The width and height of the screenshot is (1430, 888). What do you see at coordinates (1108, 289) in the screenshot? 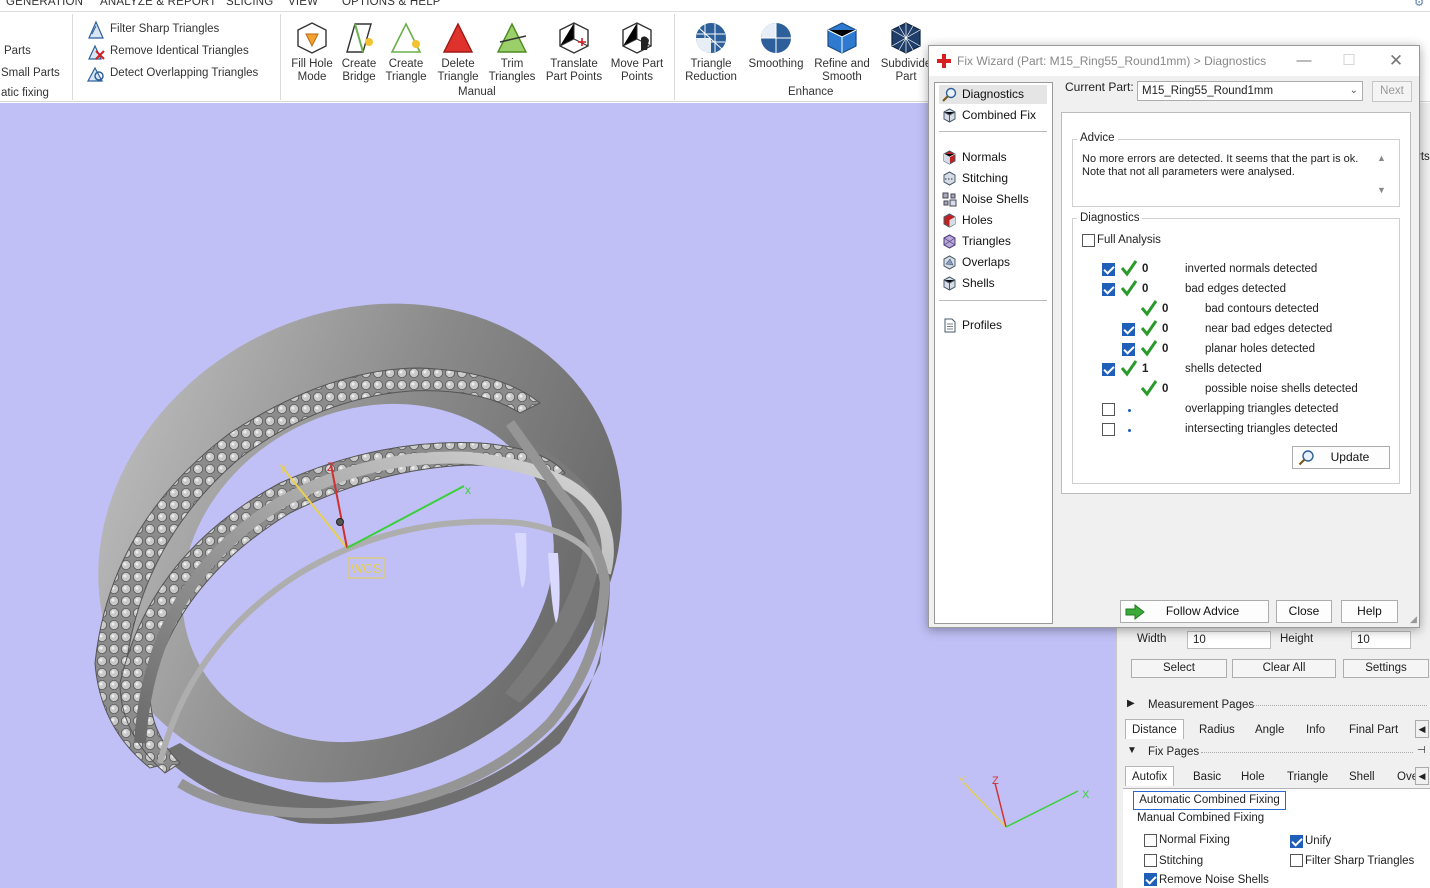
I see `bad-edges-checkbox` at bounding box center [1108, 289].